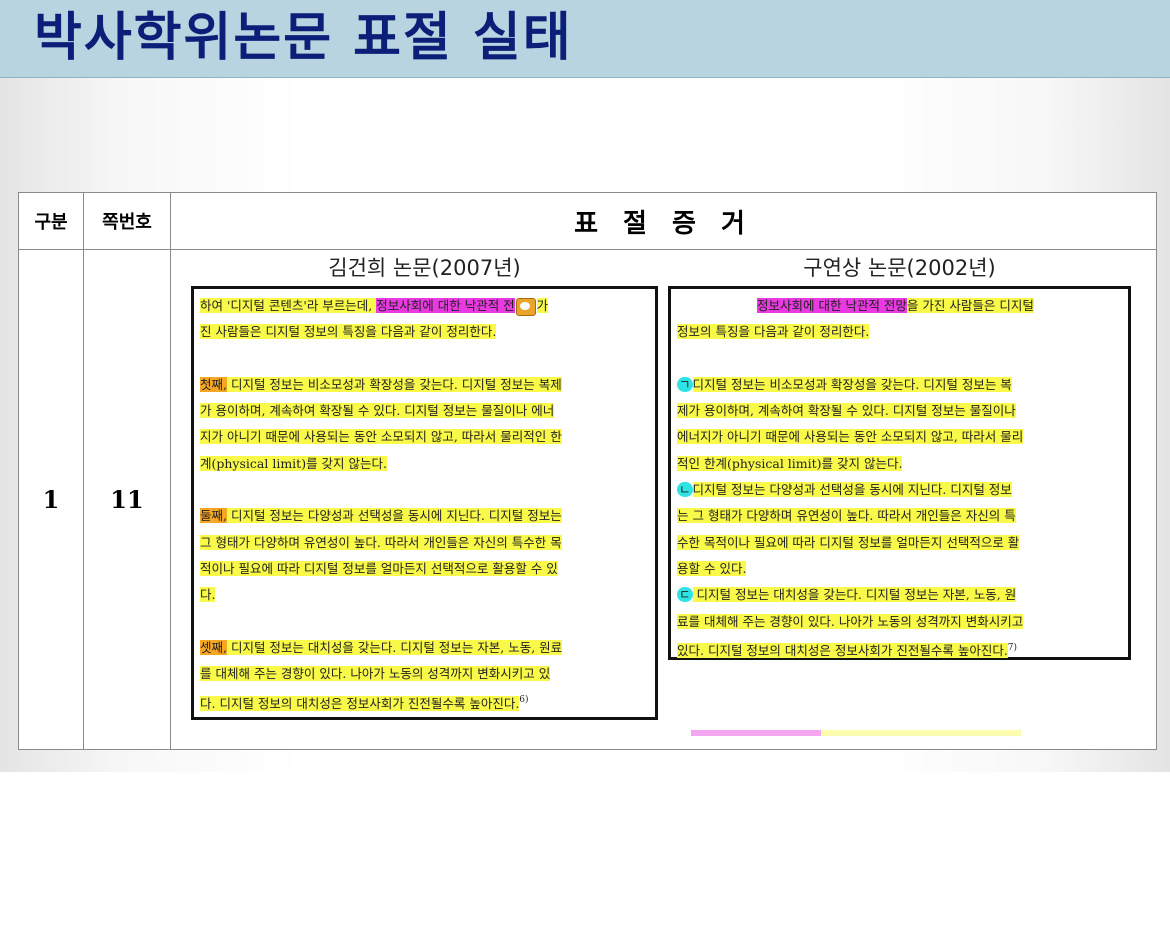 Image resolution: width=1170 pixels, height=938 pixels. What do you see at coordinates (852, 490) in the screenshot?
I see `highlighted-text: 디지털 정보는 다양성과 선택성을 동시에 지닌다. 디지털 정보` at bounding box center [852, 490].